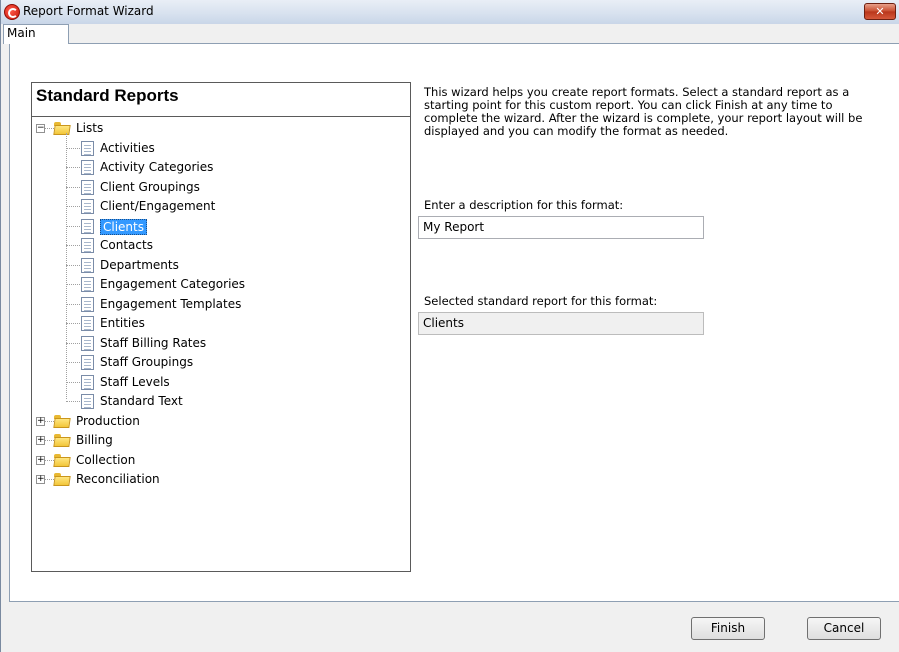 The width and height of the screenshot is (899, 652). Describe the element at coordinates (217, 128) in the screenshot. I see `tree-folder-lists: − Lists` at that location.